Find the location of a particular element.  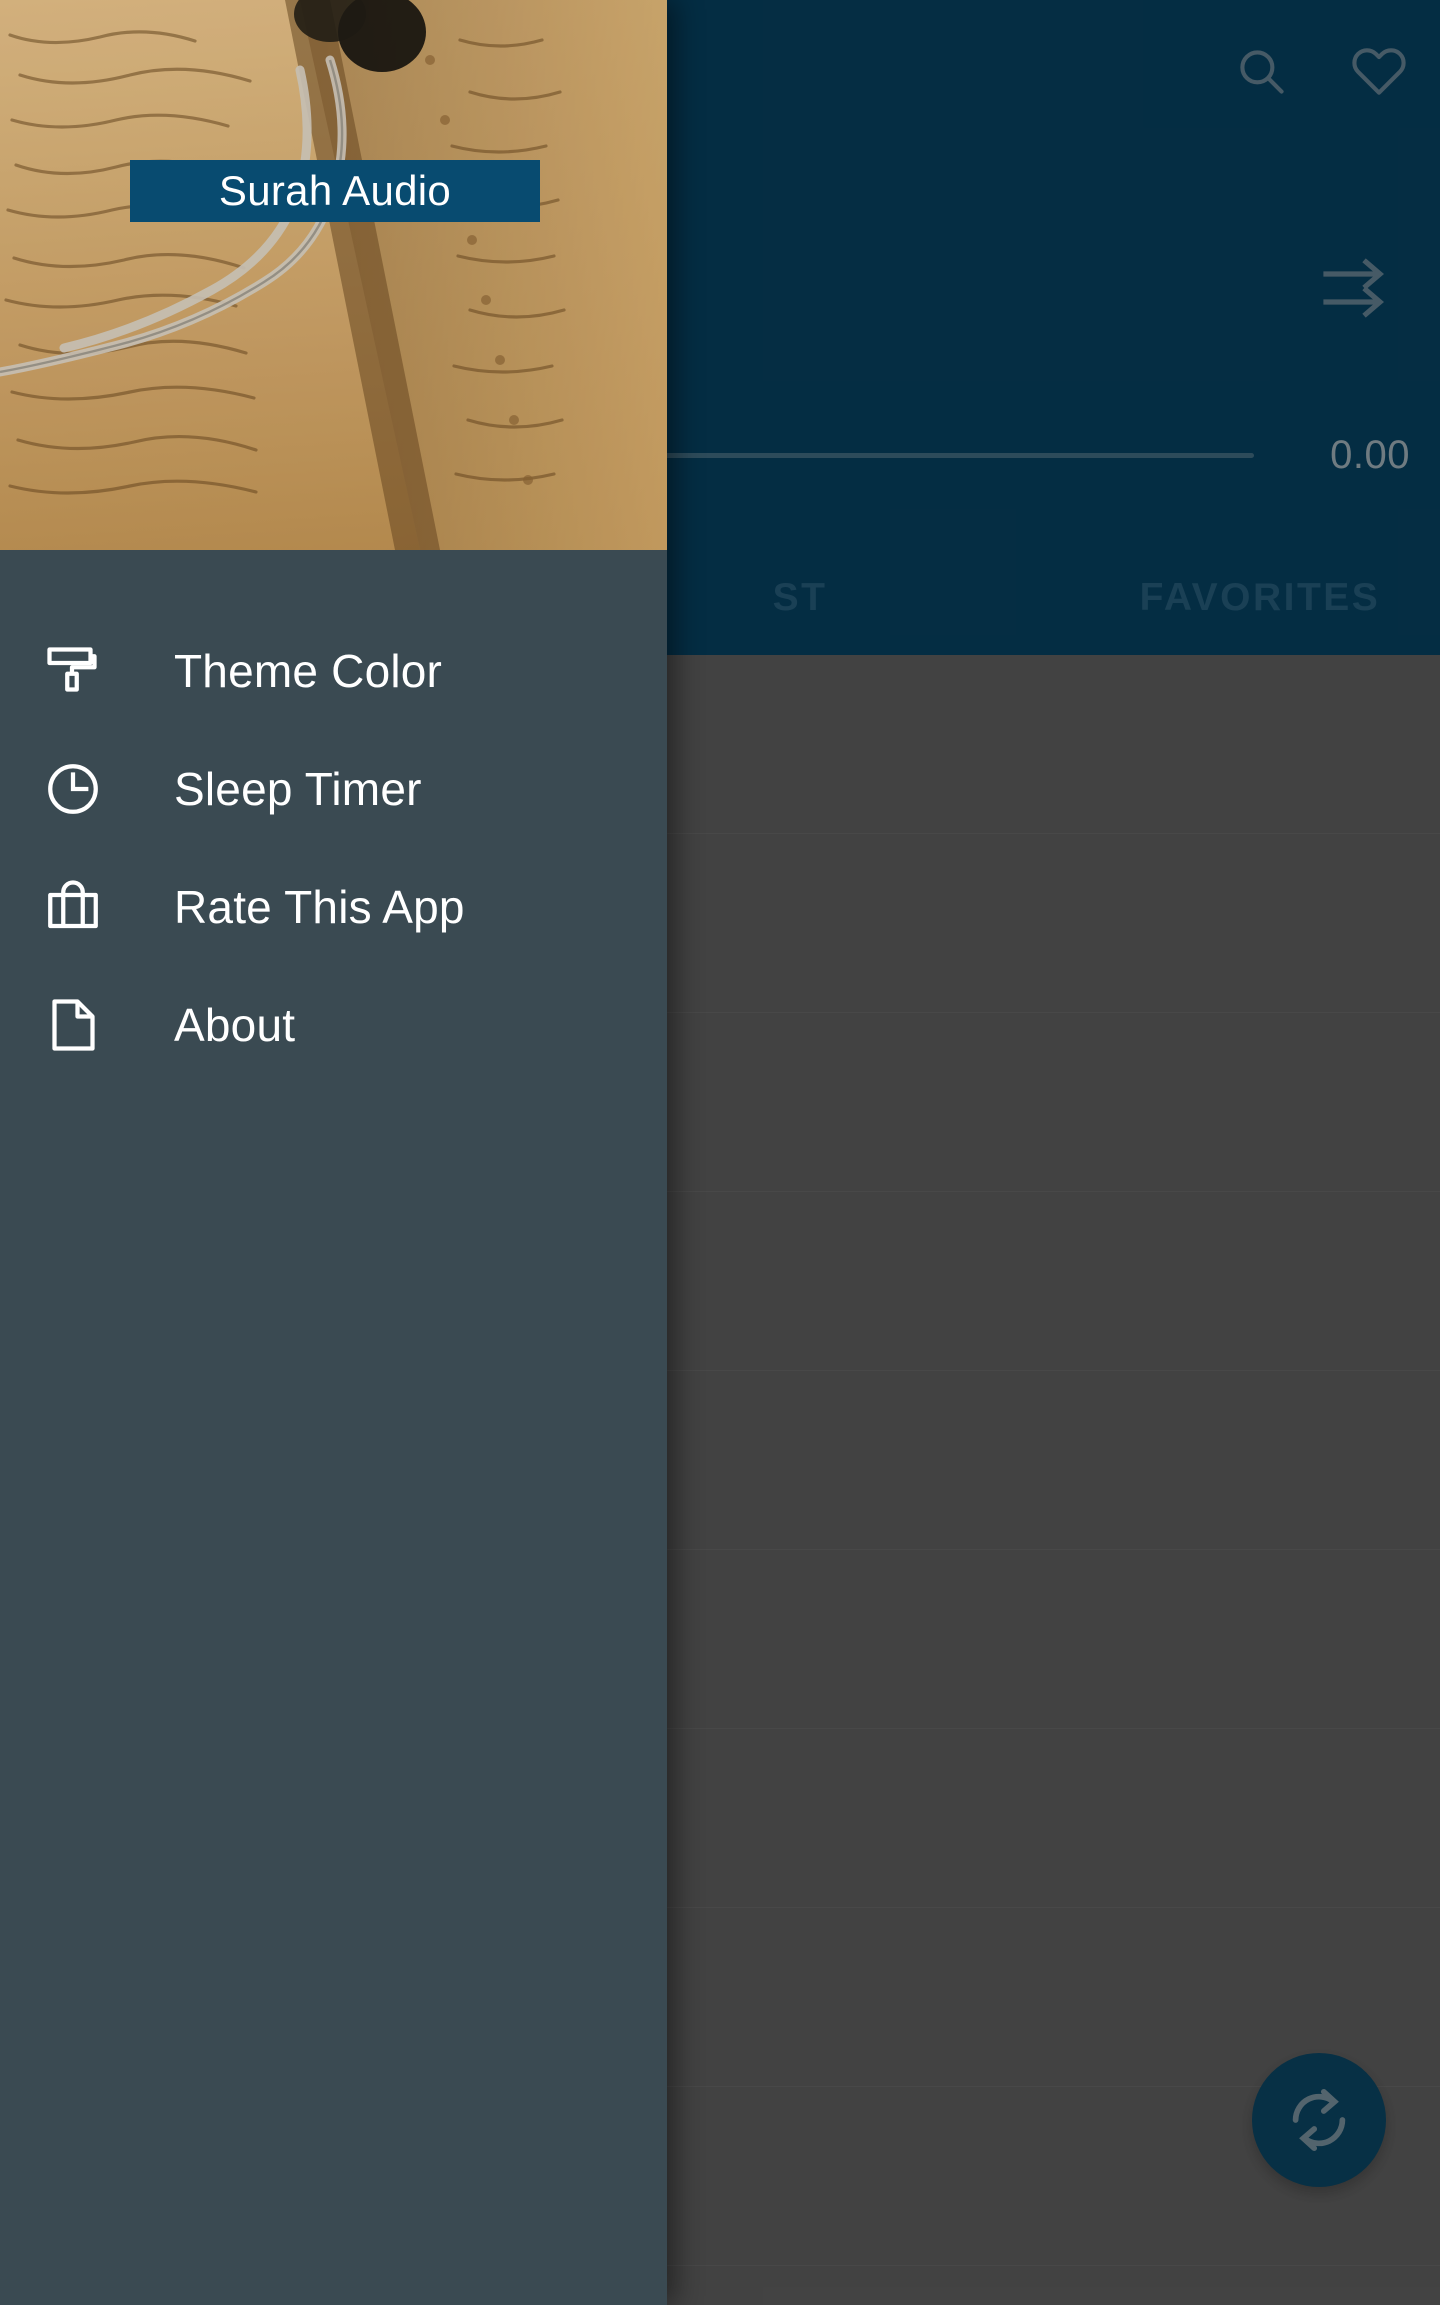

drawer-header: Surah Audio is located at coordinates (333, 275).